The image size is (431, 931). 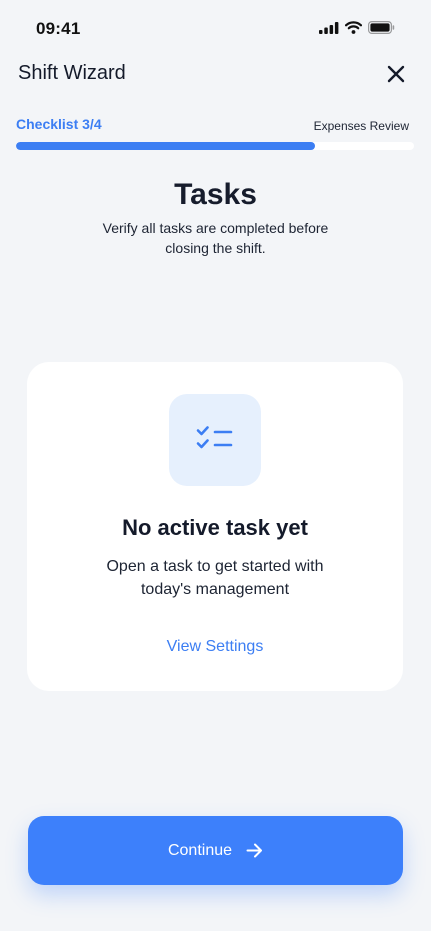 I want to click on empty-state-icon-tile, so click(x=215, y=440).